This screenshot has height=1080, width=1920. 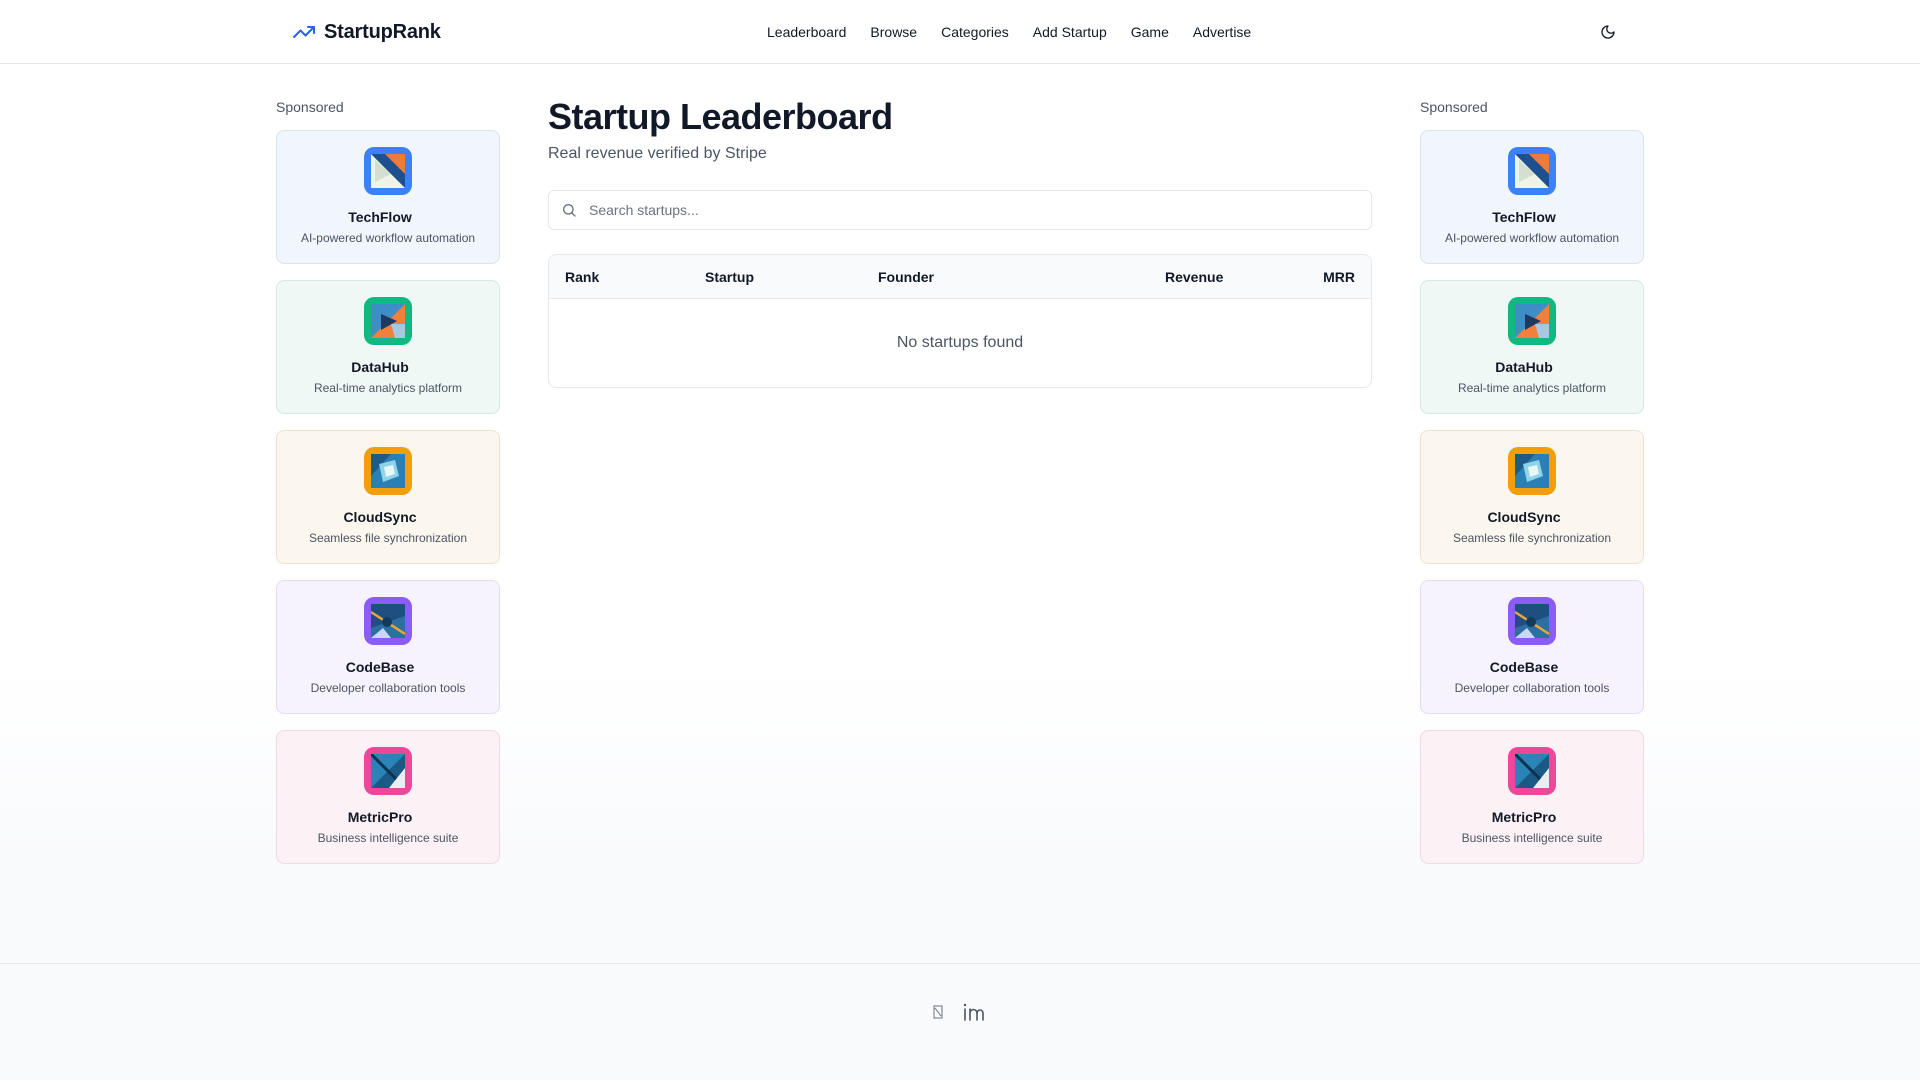 I want to click on trending-up-icon, so click(x=304, y=32).